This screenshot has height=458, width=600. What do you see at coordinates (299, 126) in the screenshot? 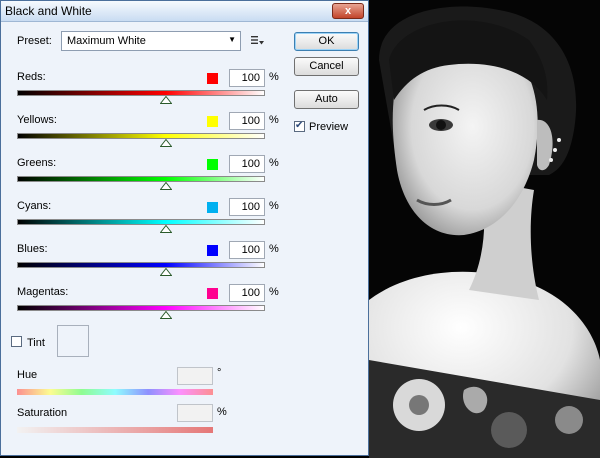
I see `preview-checkbox` at bounding box center [299, 126].